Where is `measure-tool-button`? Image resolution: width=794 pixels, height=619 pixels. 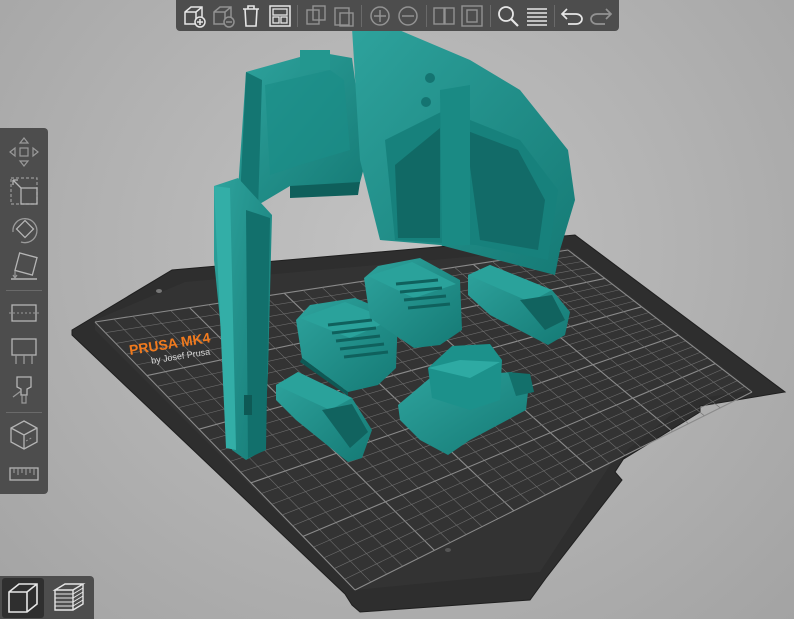
measure-tool-button is located at coordinates (24, 474).